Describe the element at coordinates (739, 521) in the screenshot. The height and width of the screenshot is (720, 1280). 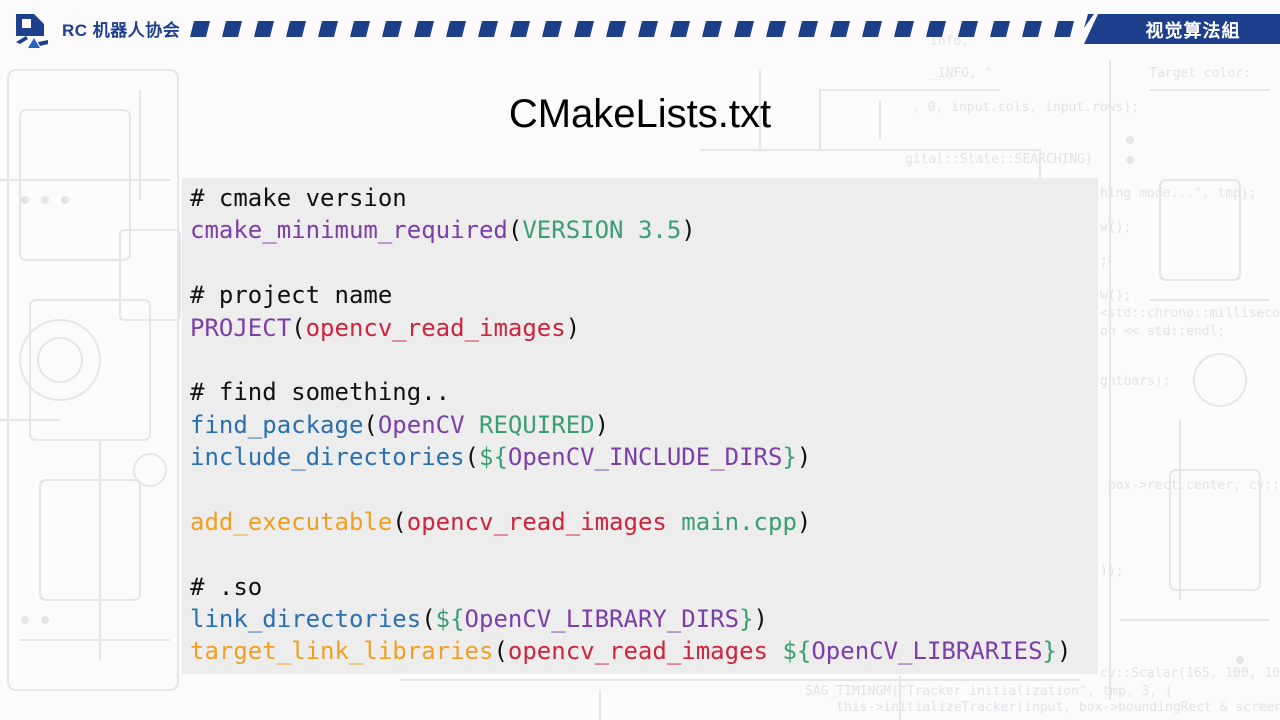
I see `code-token: main.cpp` at that location.